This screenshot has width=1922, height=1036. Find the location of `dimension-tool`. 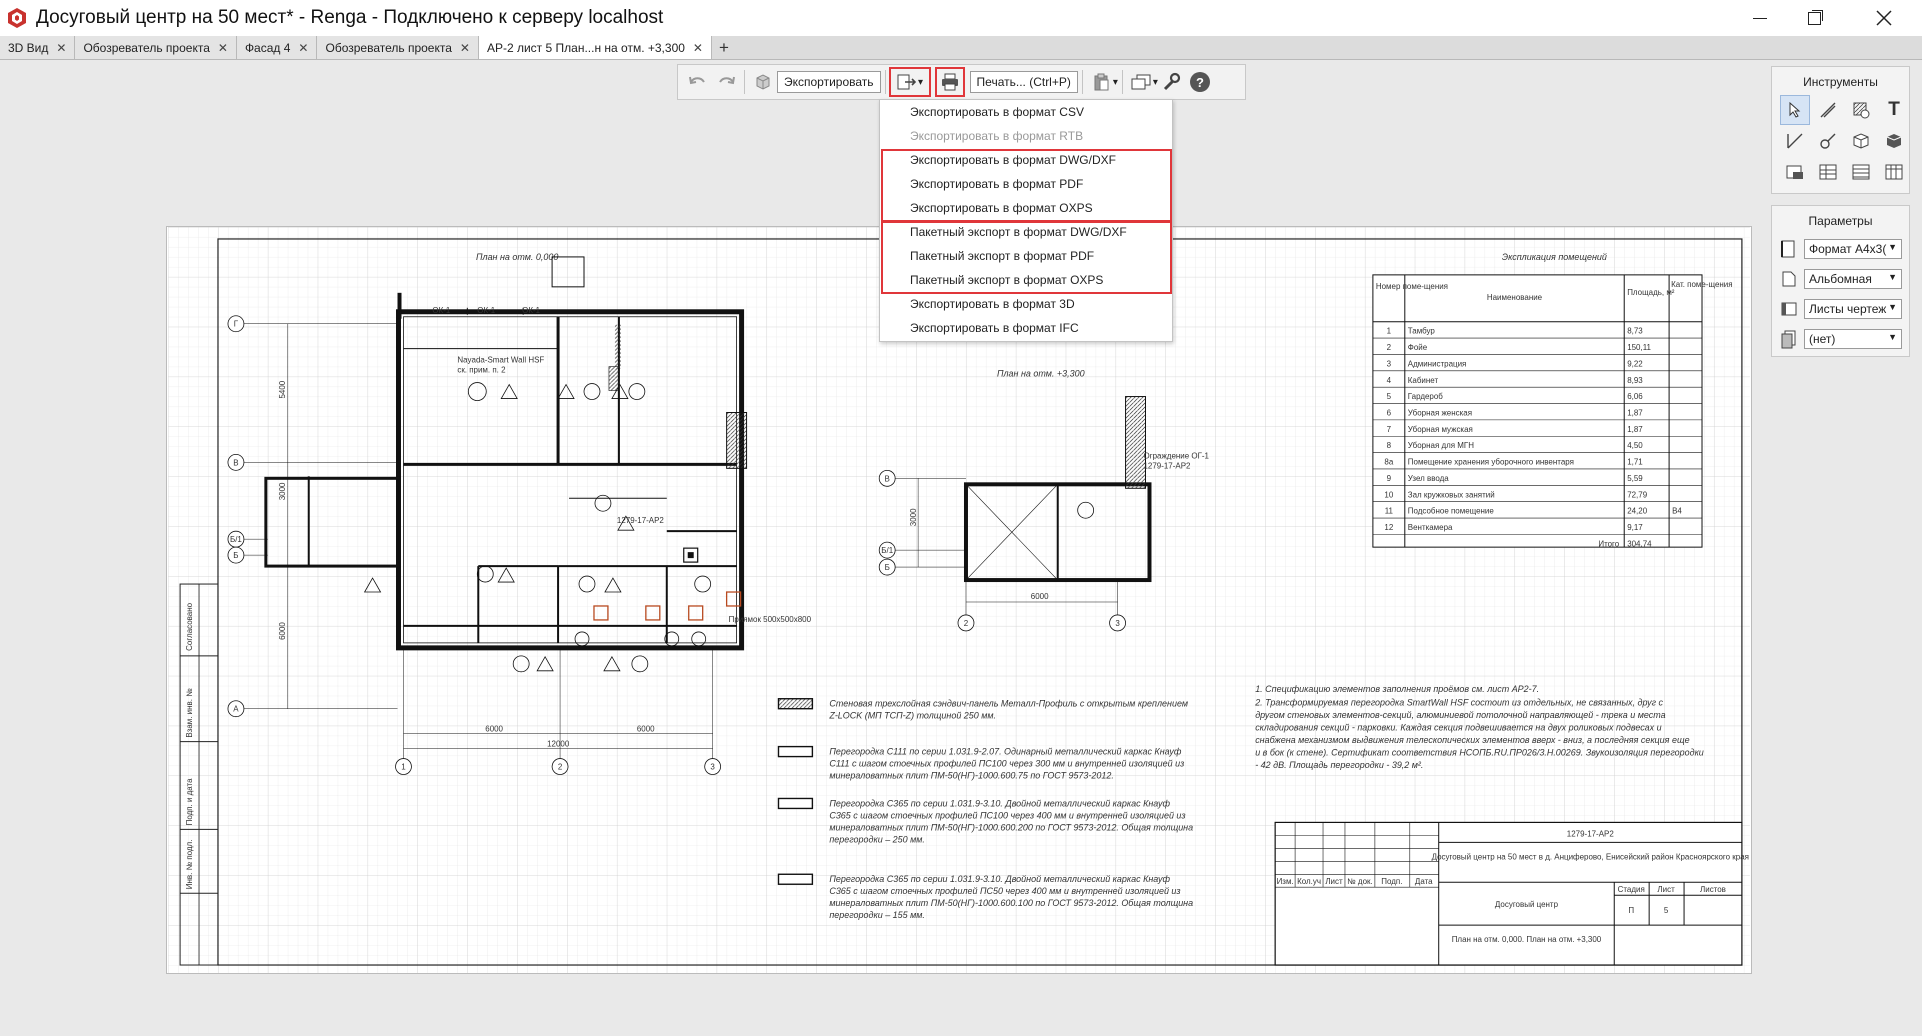

dimension-tool is located at coordinates (1795, 141).